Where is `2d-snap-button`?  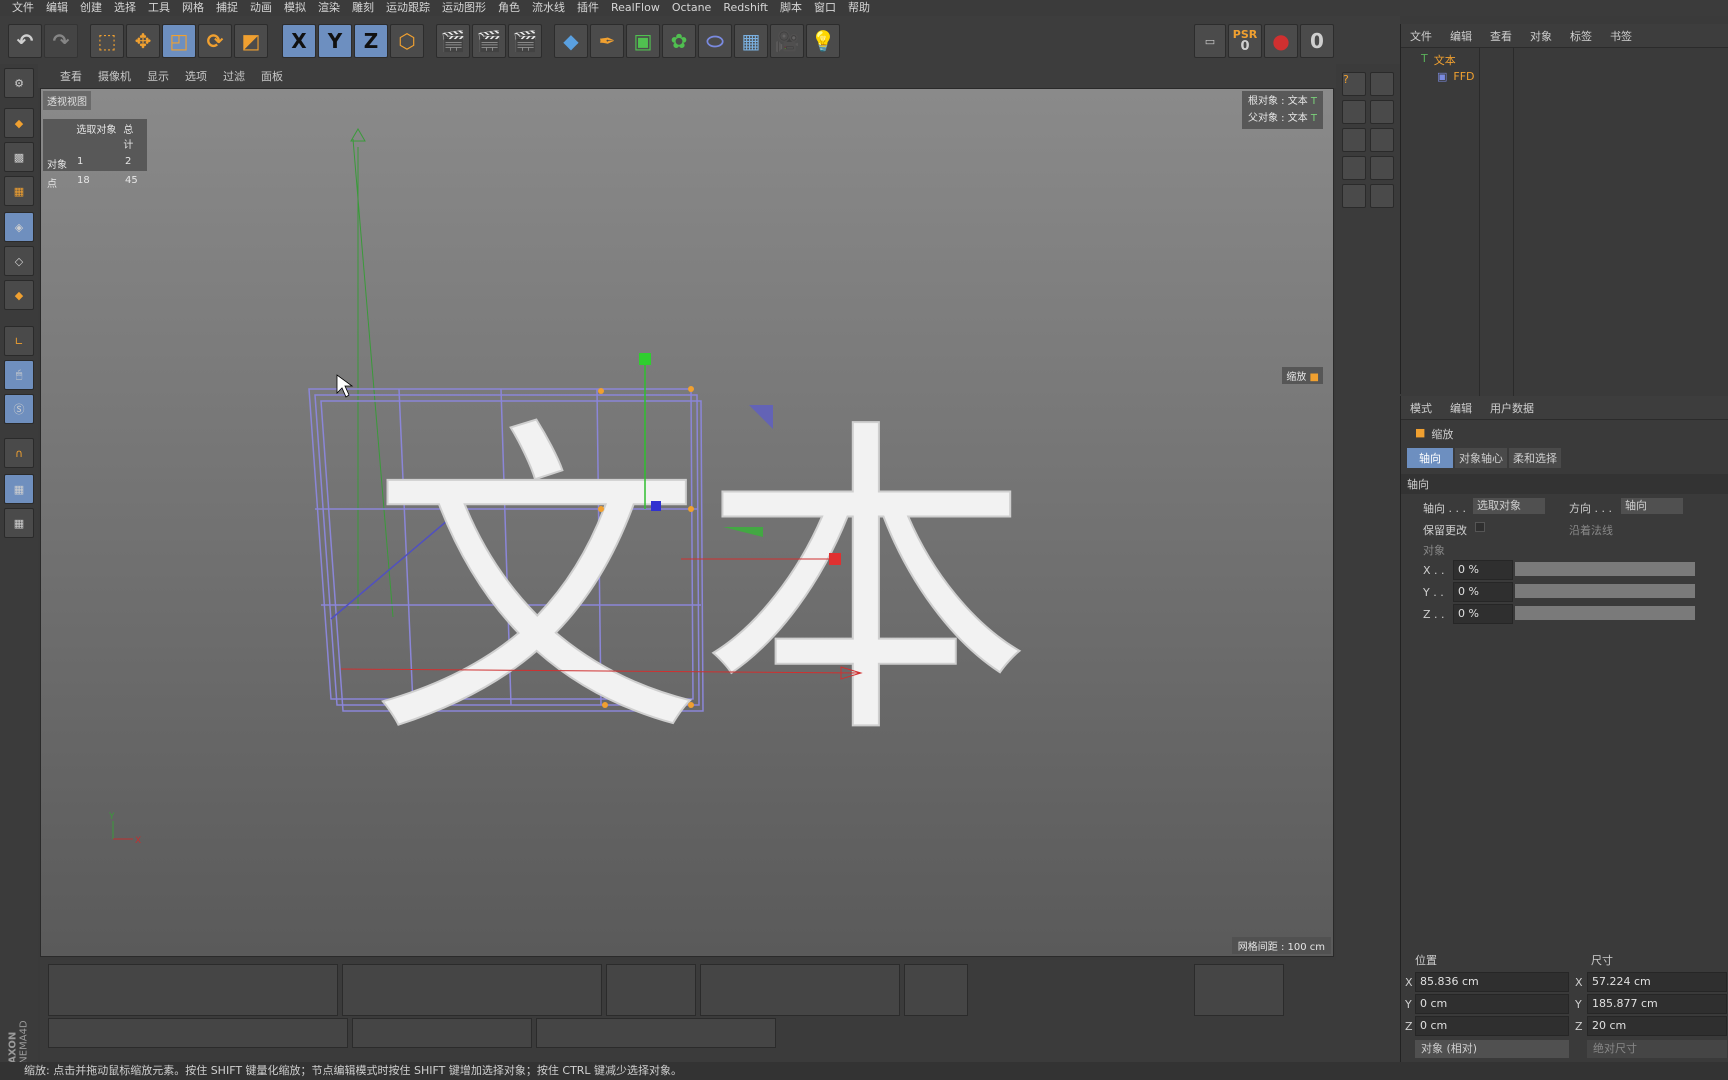
2d-snap-button is located at coordinates (1382, 168).